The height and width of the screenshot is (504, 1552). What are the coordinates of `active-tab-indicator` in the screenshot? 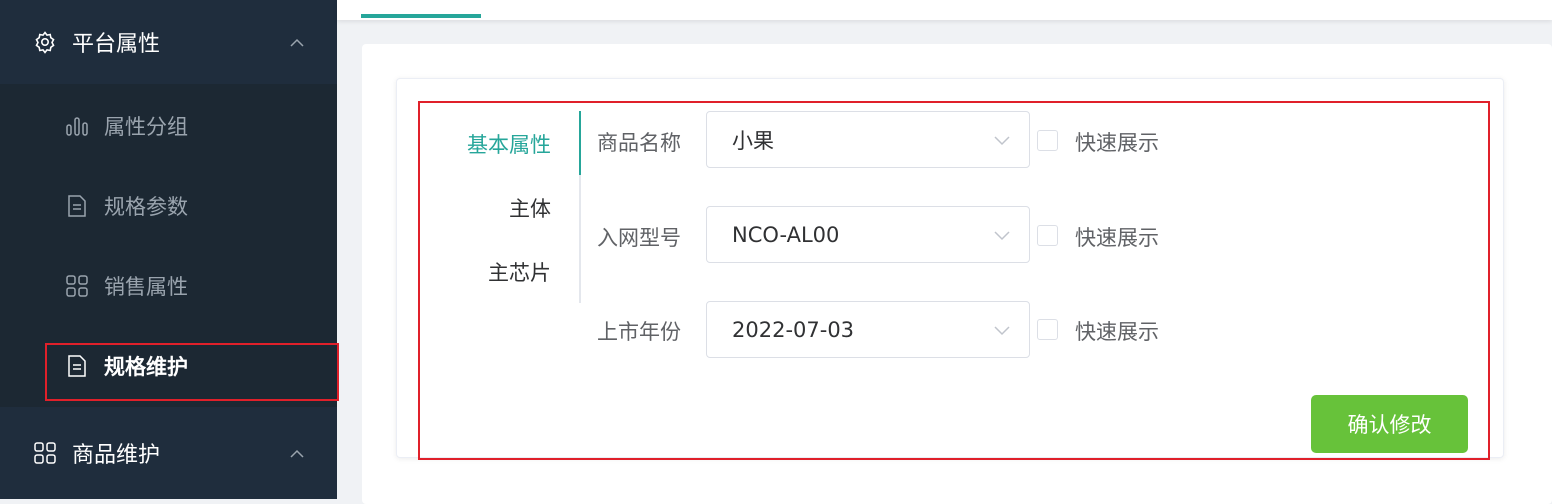 It's located at (421, 16).